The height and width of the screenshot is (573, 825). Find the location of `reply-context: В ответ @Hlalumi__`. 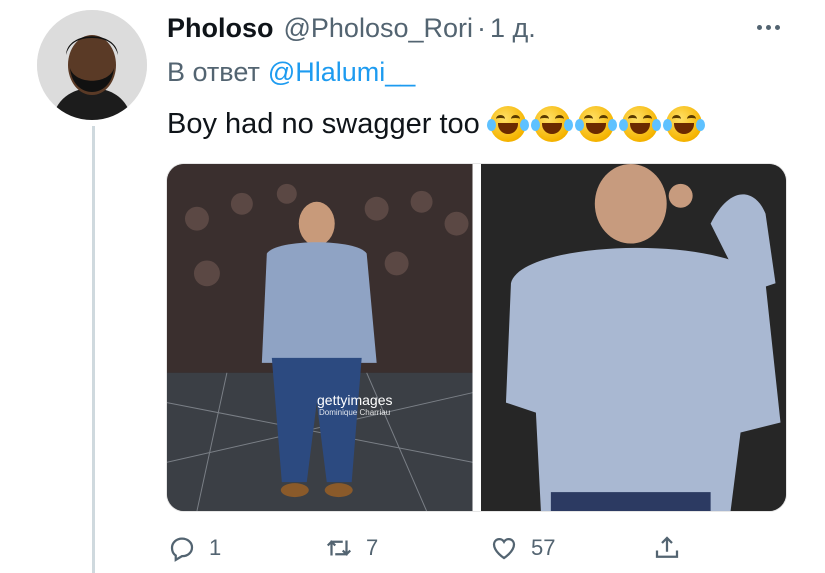

reply-context: В ответ @Hlalumi__ is located at coordinates (291, 72).